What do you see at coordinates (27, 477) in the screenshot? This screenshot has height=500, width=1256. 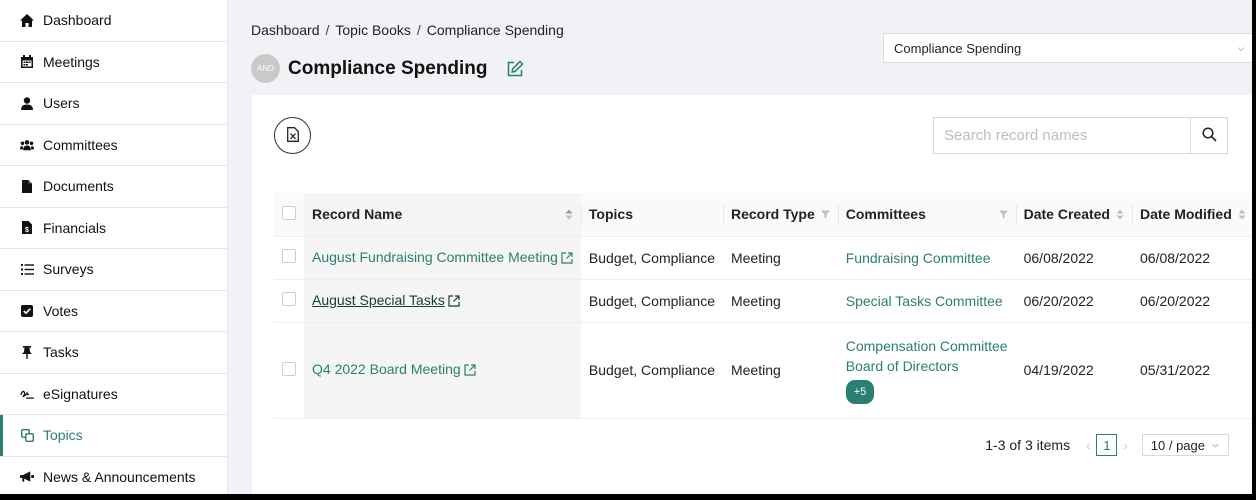 I see `megaphone-icon` at bounding box center [27, 477].